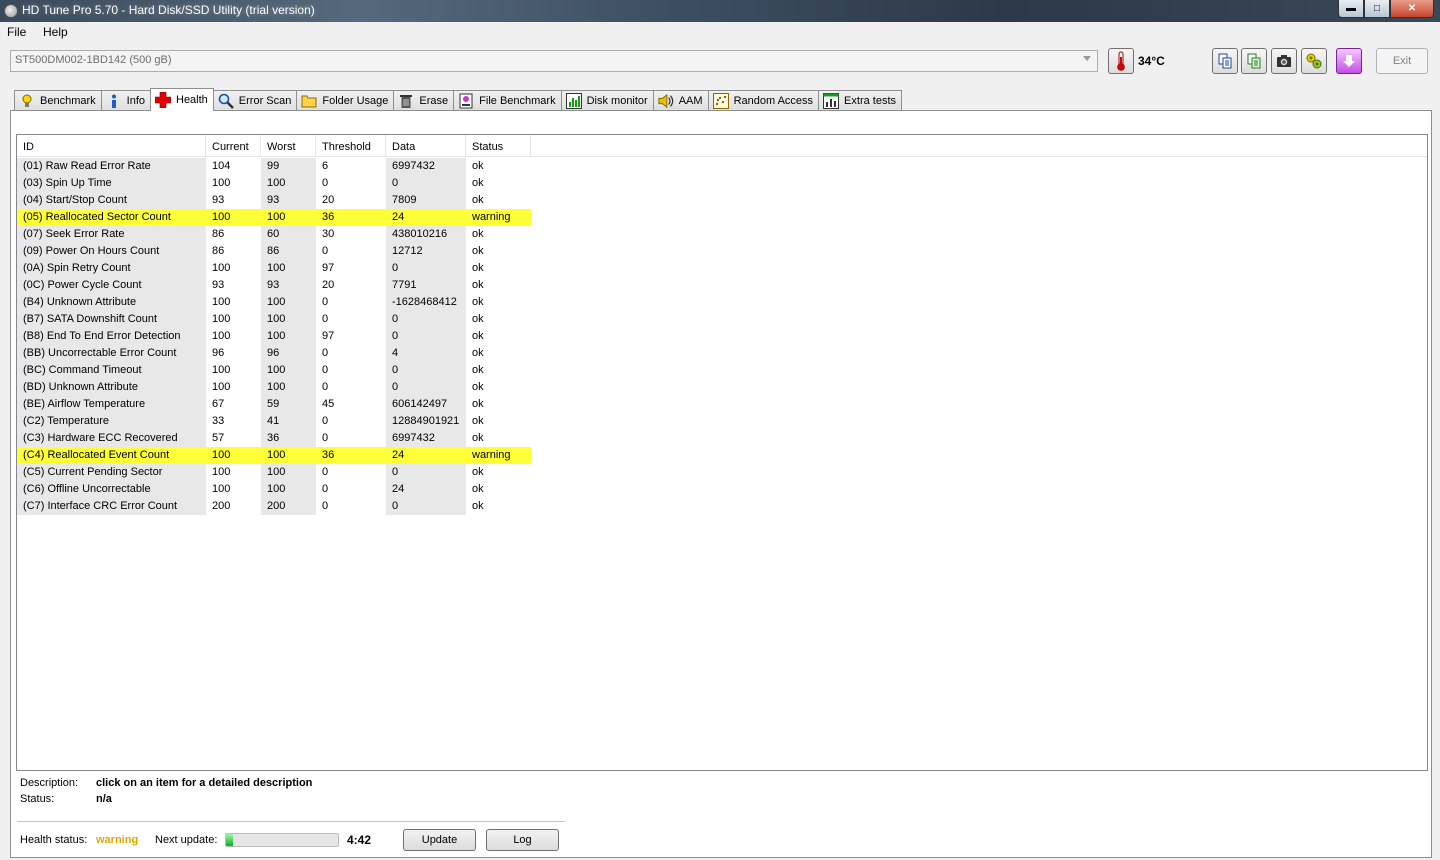  I want to click on table-row: (C5) Current Pending Sector 100 100 0 0 ok, so click(722, 472).